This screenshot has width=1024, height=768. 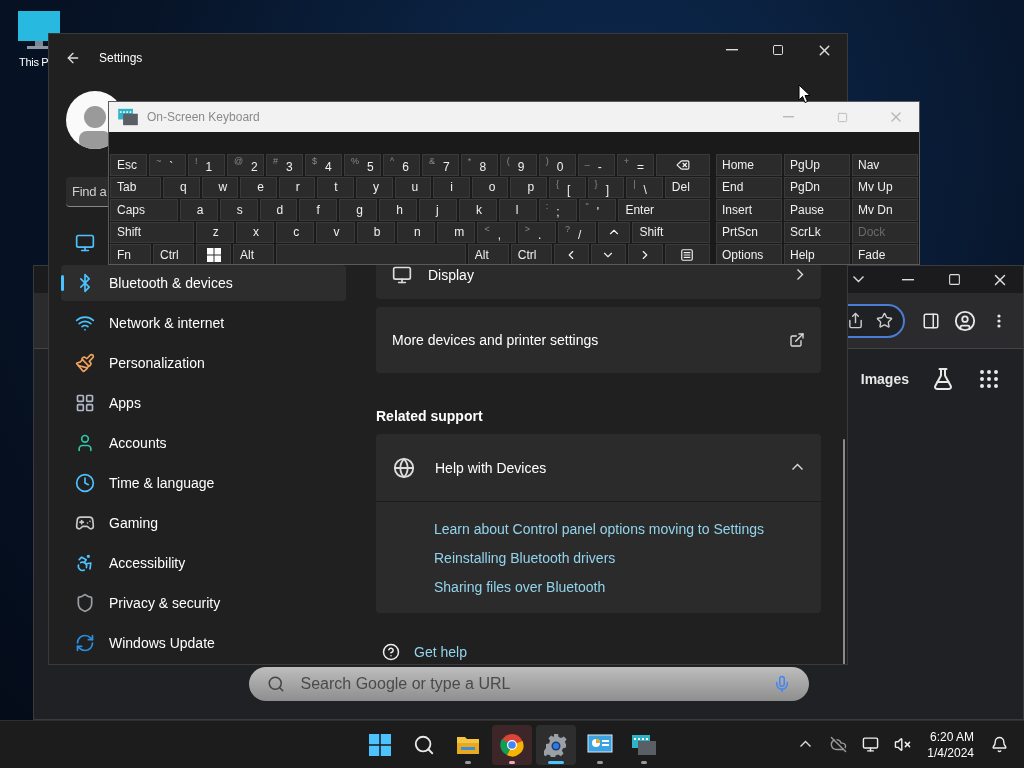 I want to click on keyboard-key: Tab, so click(x=135, y=187).